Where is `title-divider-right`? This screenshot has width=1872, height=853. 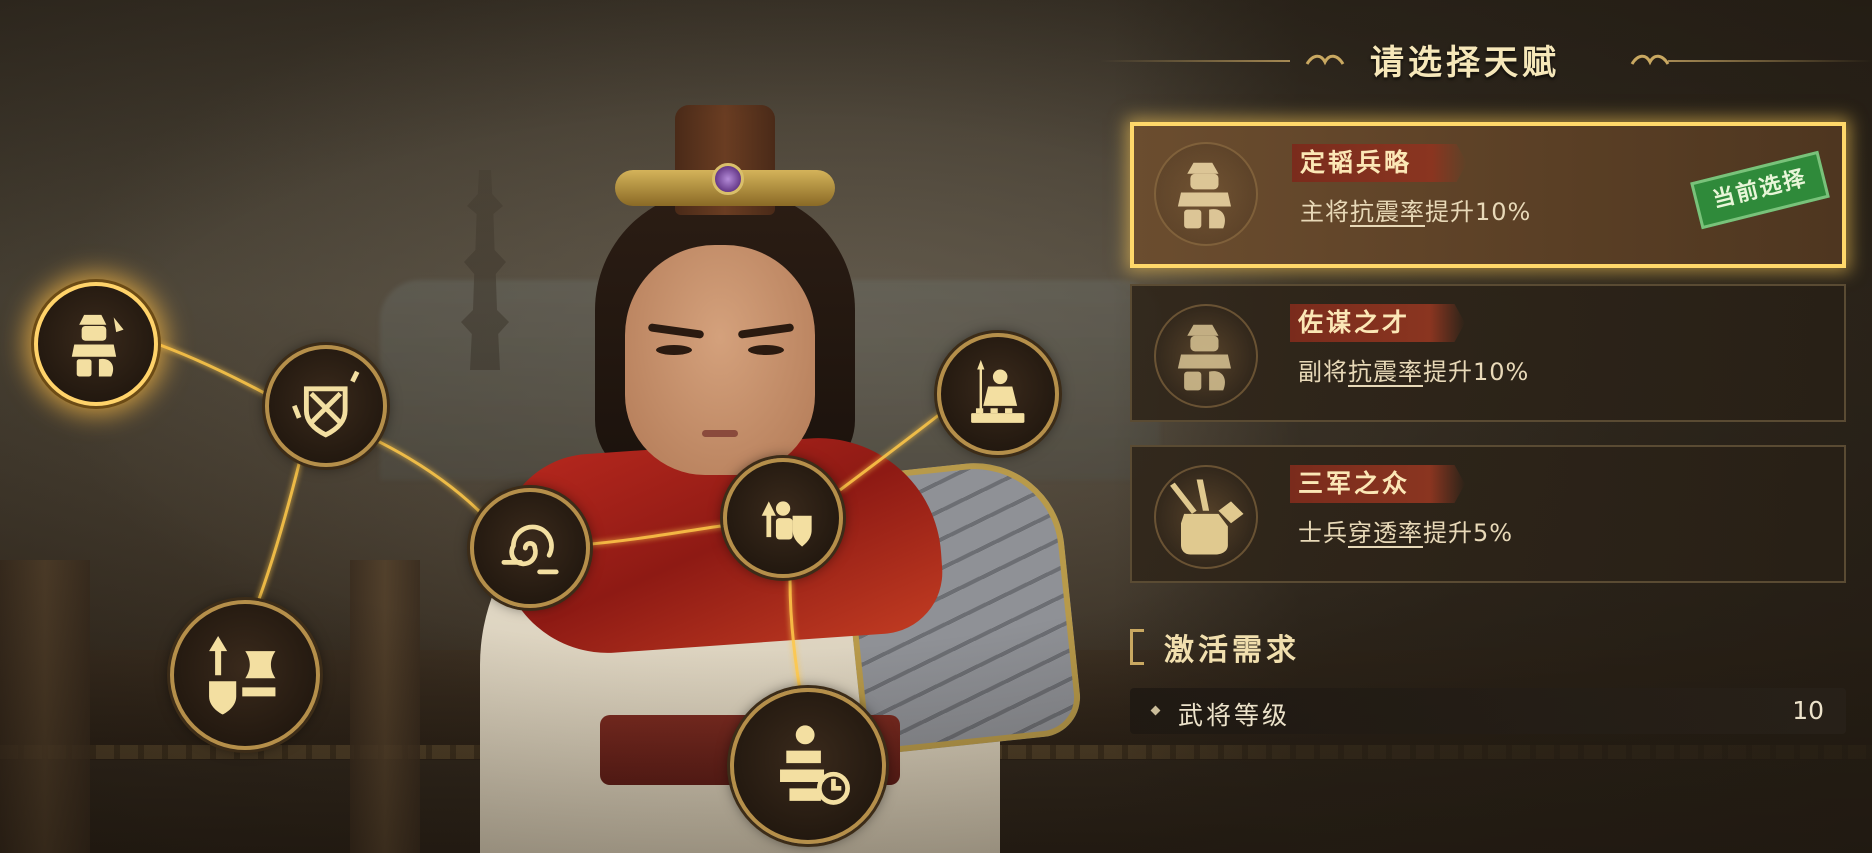
title-divider-right is located at coordinates (1770, 61).